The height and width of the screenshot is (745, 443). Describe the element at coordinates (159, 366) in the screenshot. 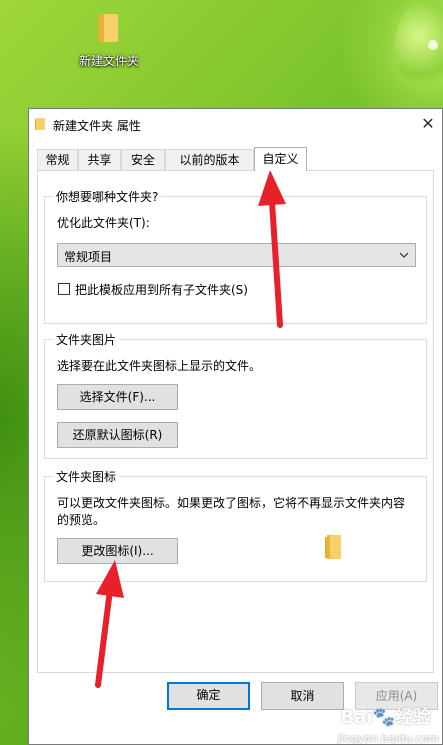

I see `pictures-description: 选择要在此文件夹图标上显示的文件。` at that location.